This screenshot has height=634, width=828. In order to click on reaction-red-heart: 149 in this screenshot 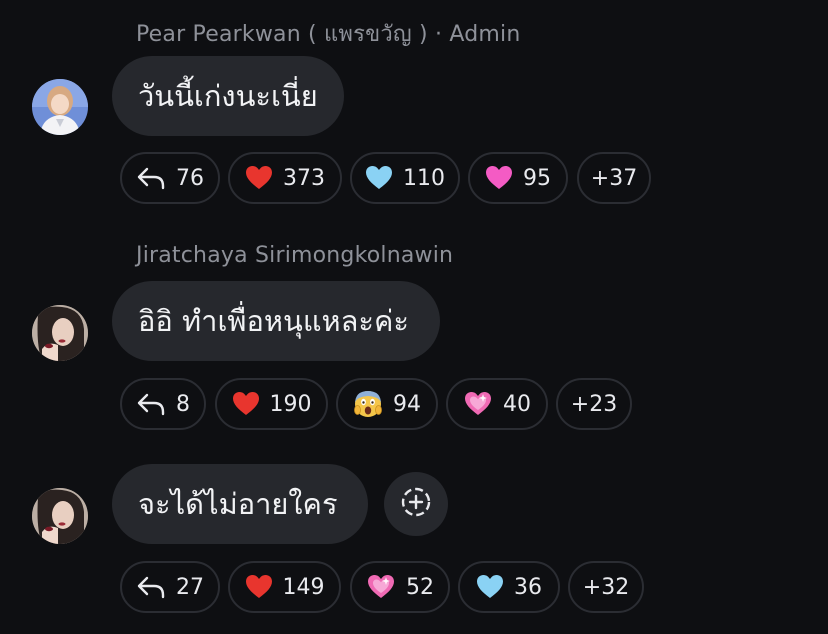, I will do `click(284, 587)`.